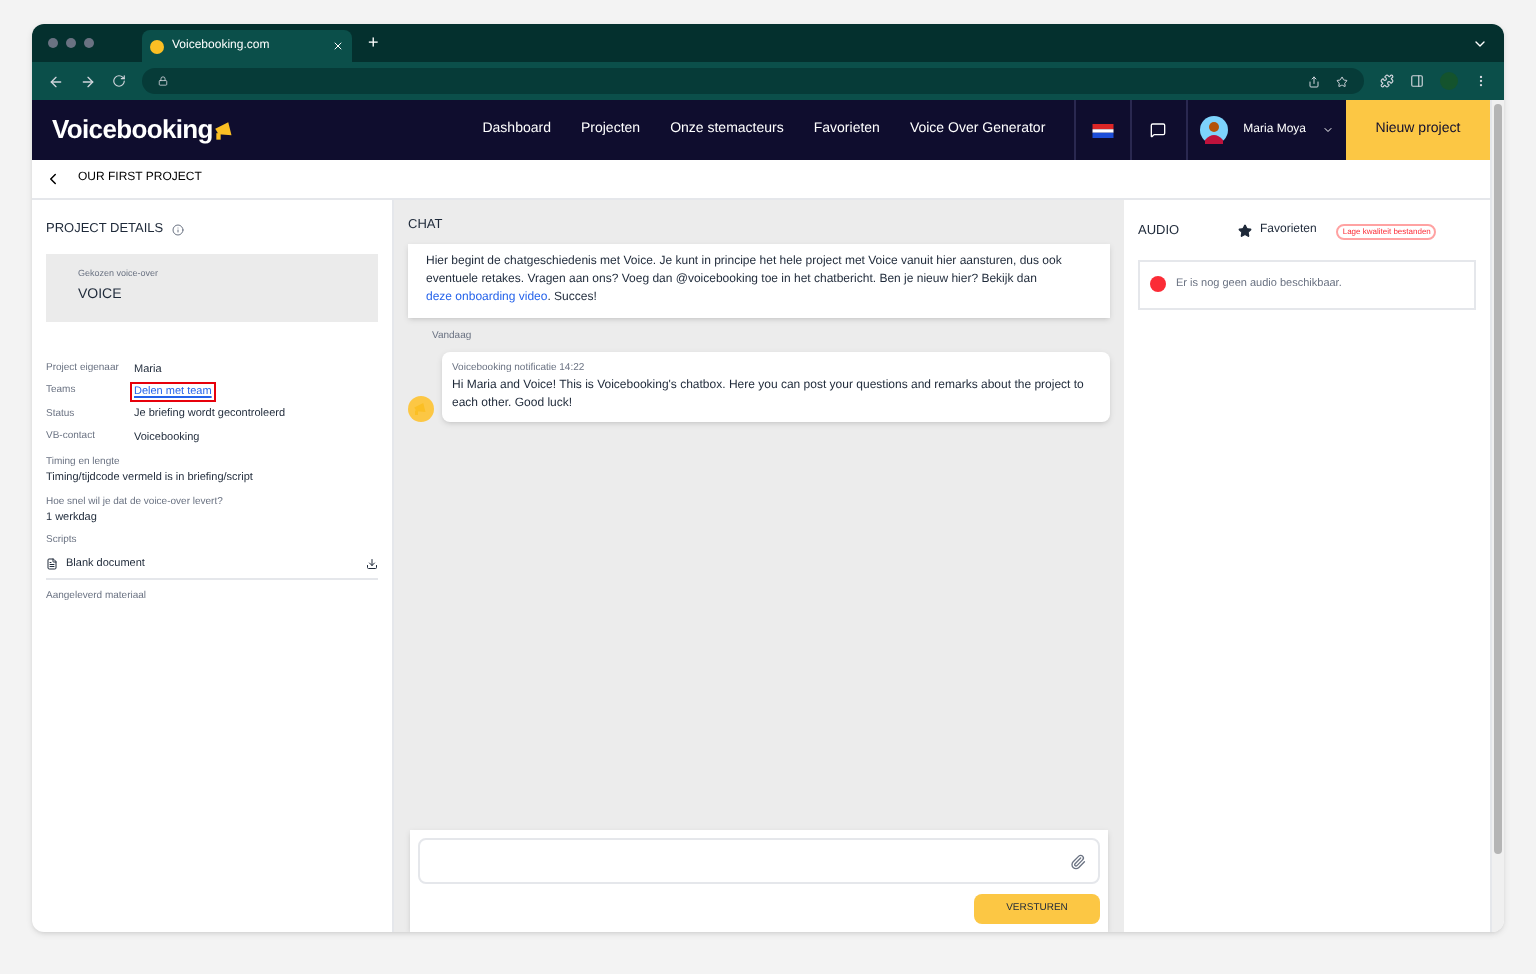 Image resolution: width=1536 pixels, height=974 pixels. What do you see at coordinates (119, 81) in the screenshot?
I see `reload-icon` at bounding box center [119, 81].